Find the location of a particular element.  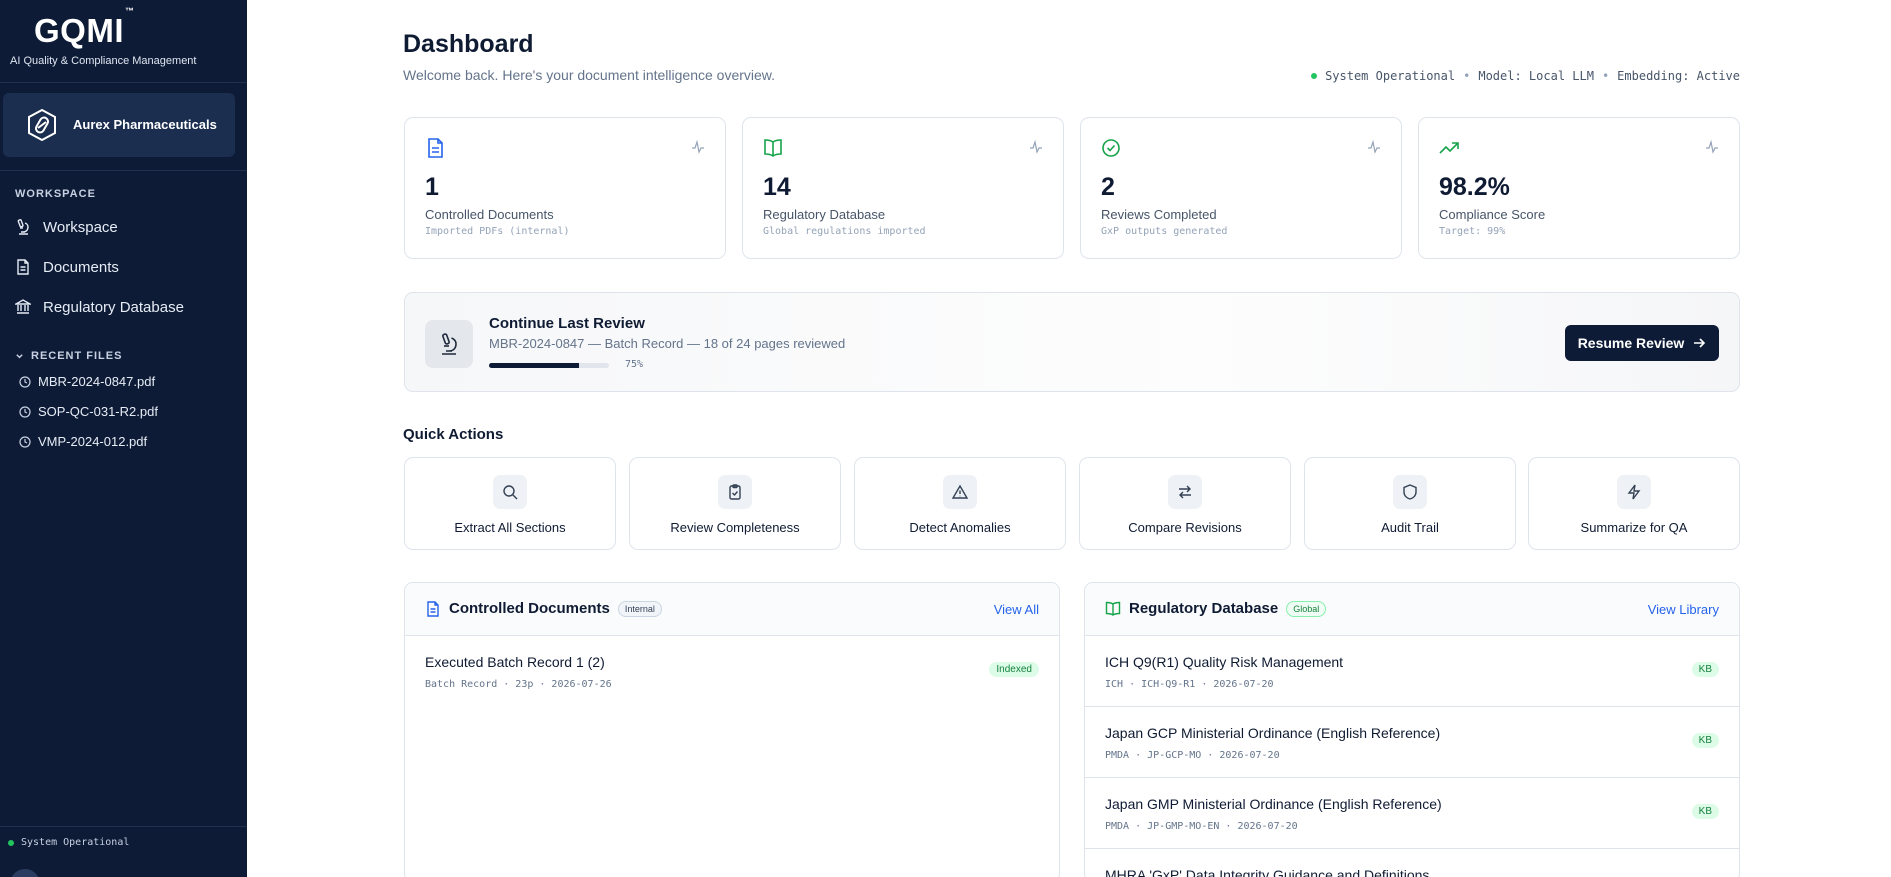

quick-actions-title: Quick Actions is located at coordinates (453, 434).